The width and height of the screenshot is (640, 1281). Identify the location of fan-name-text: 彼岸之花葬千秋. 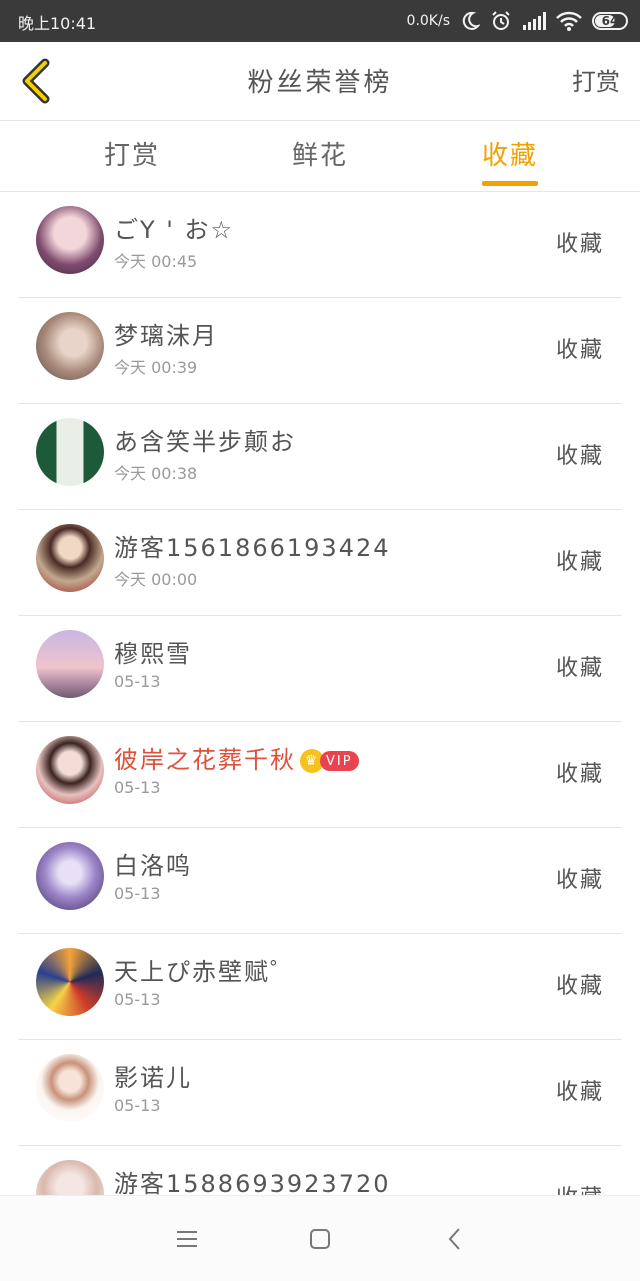
(205, 760).